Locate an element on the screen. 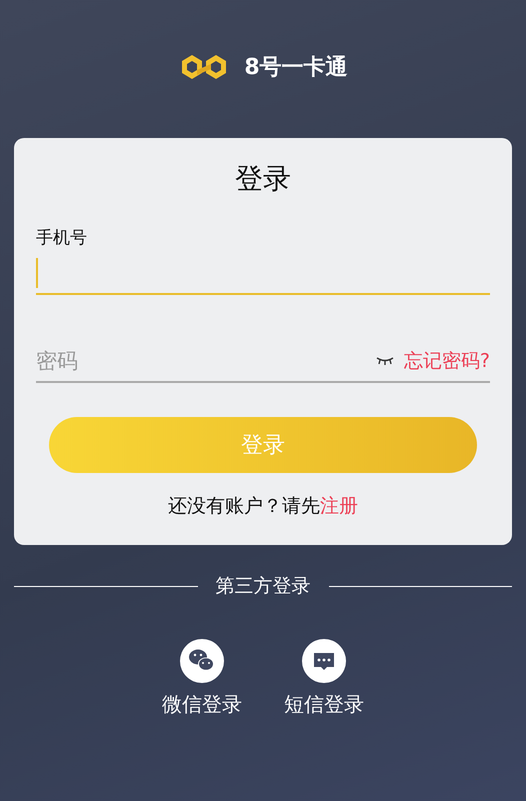  third-party-title: 第三方登录 is located at coordinates (263, 586).